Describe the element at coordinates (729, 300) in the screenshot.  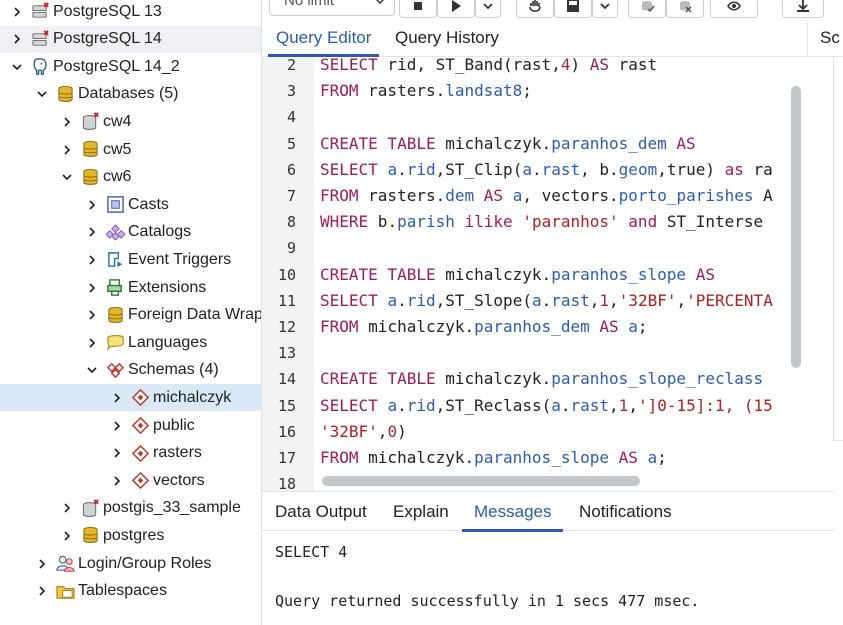
I see `code-token: 'PERCENTA` at that location.